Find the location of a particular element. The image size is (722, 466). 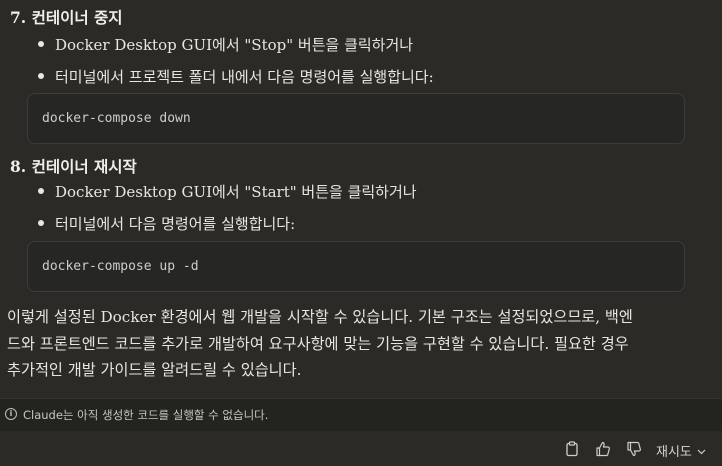

code-text: docker-compose down is located at coordinates (116, 118).